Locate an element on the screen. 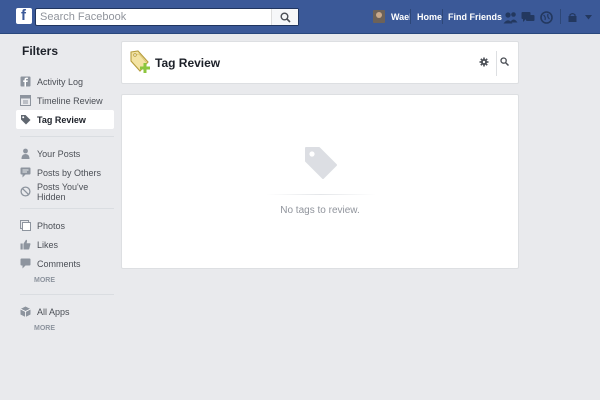 The width and height of the screenshot is (600, 400). sidebar-item-timeline-review: Timeline Review is located at coordinates (65, 100).